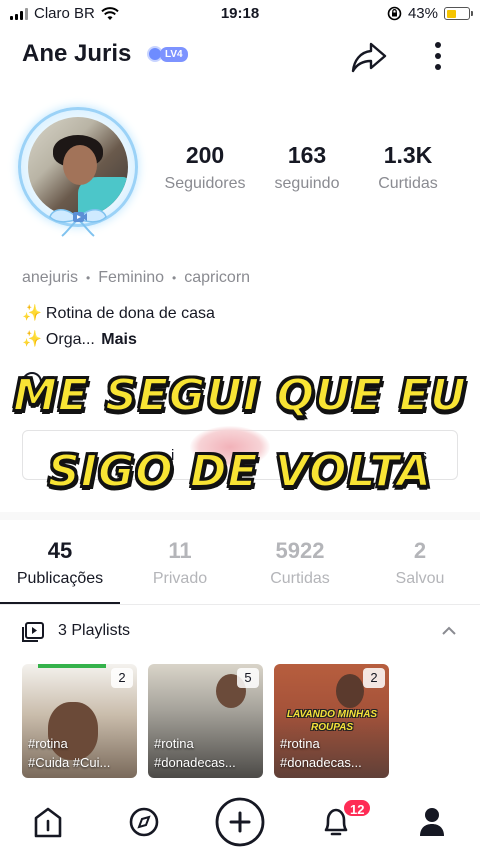 The width and height of the screenshot is (480, 854). What do you see at coordinates (130, 313) in the screenshot?
I see `bio-text: Rotina de dona de casa` at bounding box center [130, 313].